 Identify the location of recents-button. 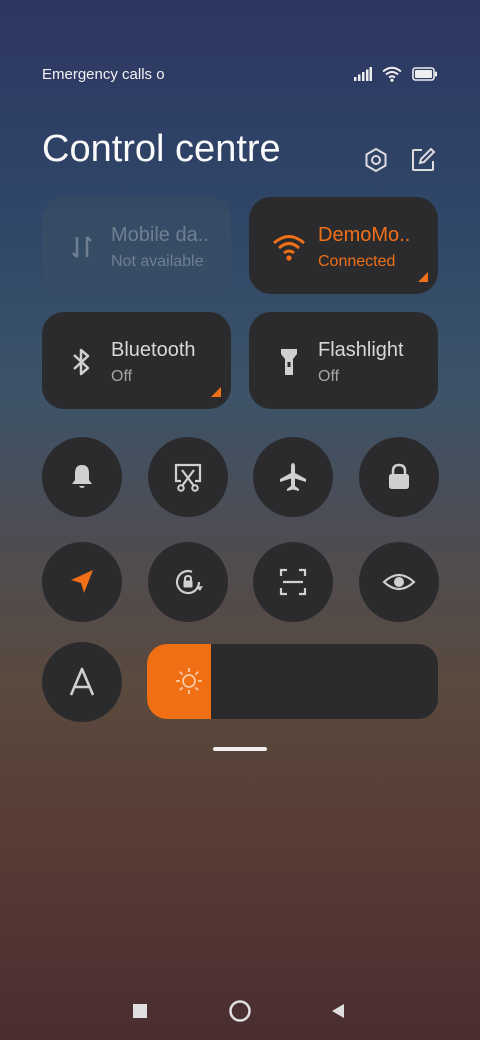
(140, 1011).